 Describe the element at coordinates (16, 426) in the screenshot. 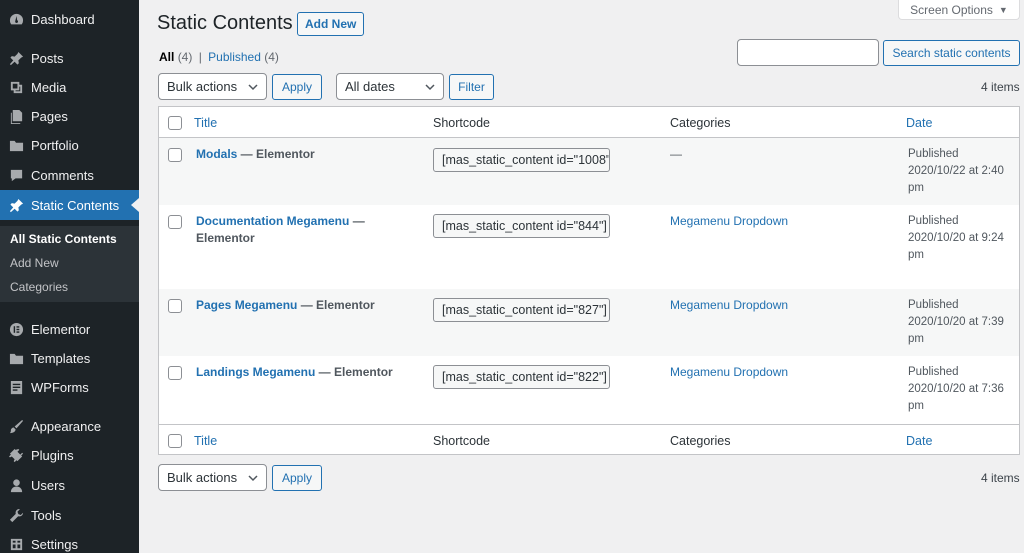

I see `brush-icon` at that location.